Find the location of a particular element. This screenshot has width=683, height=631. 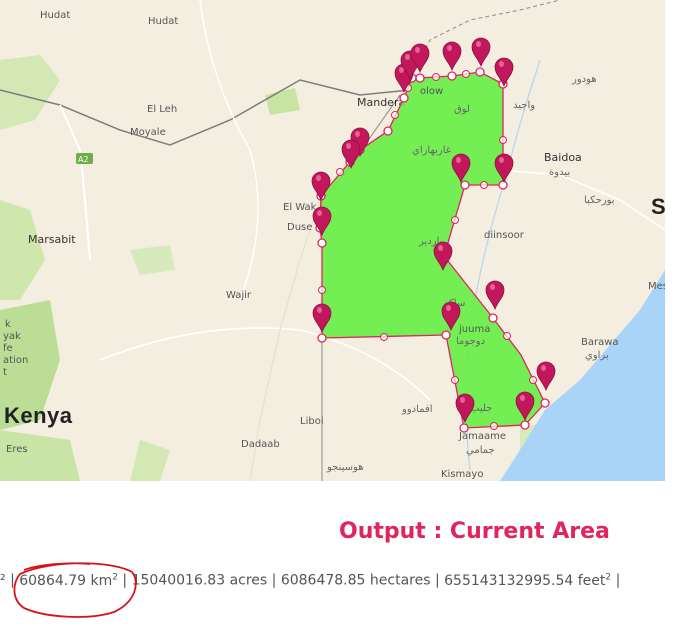

map-label: Liboi is located at coordinates (312, 421).